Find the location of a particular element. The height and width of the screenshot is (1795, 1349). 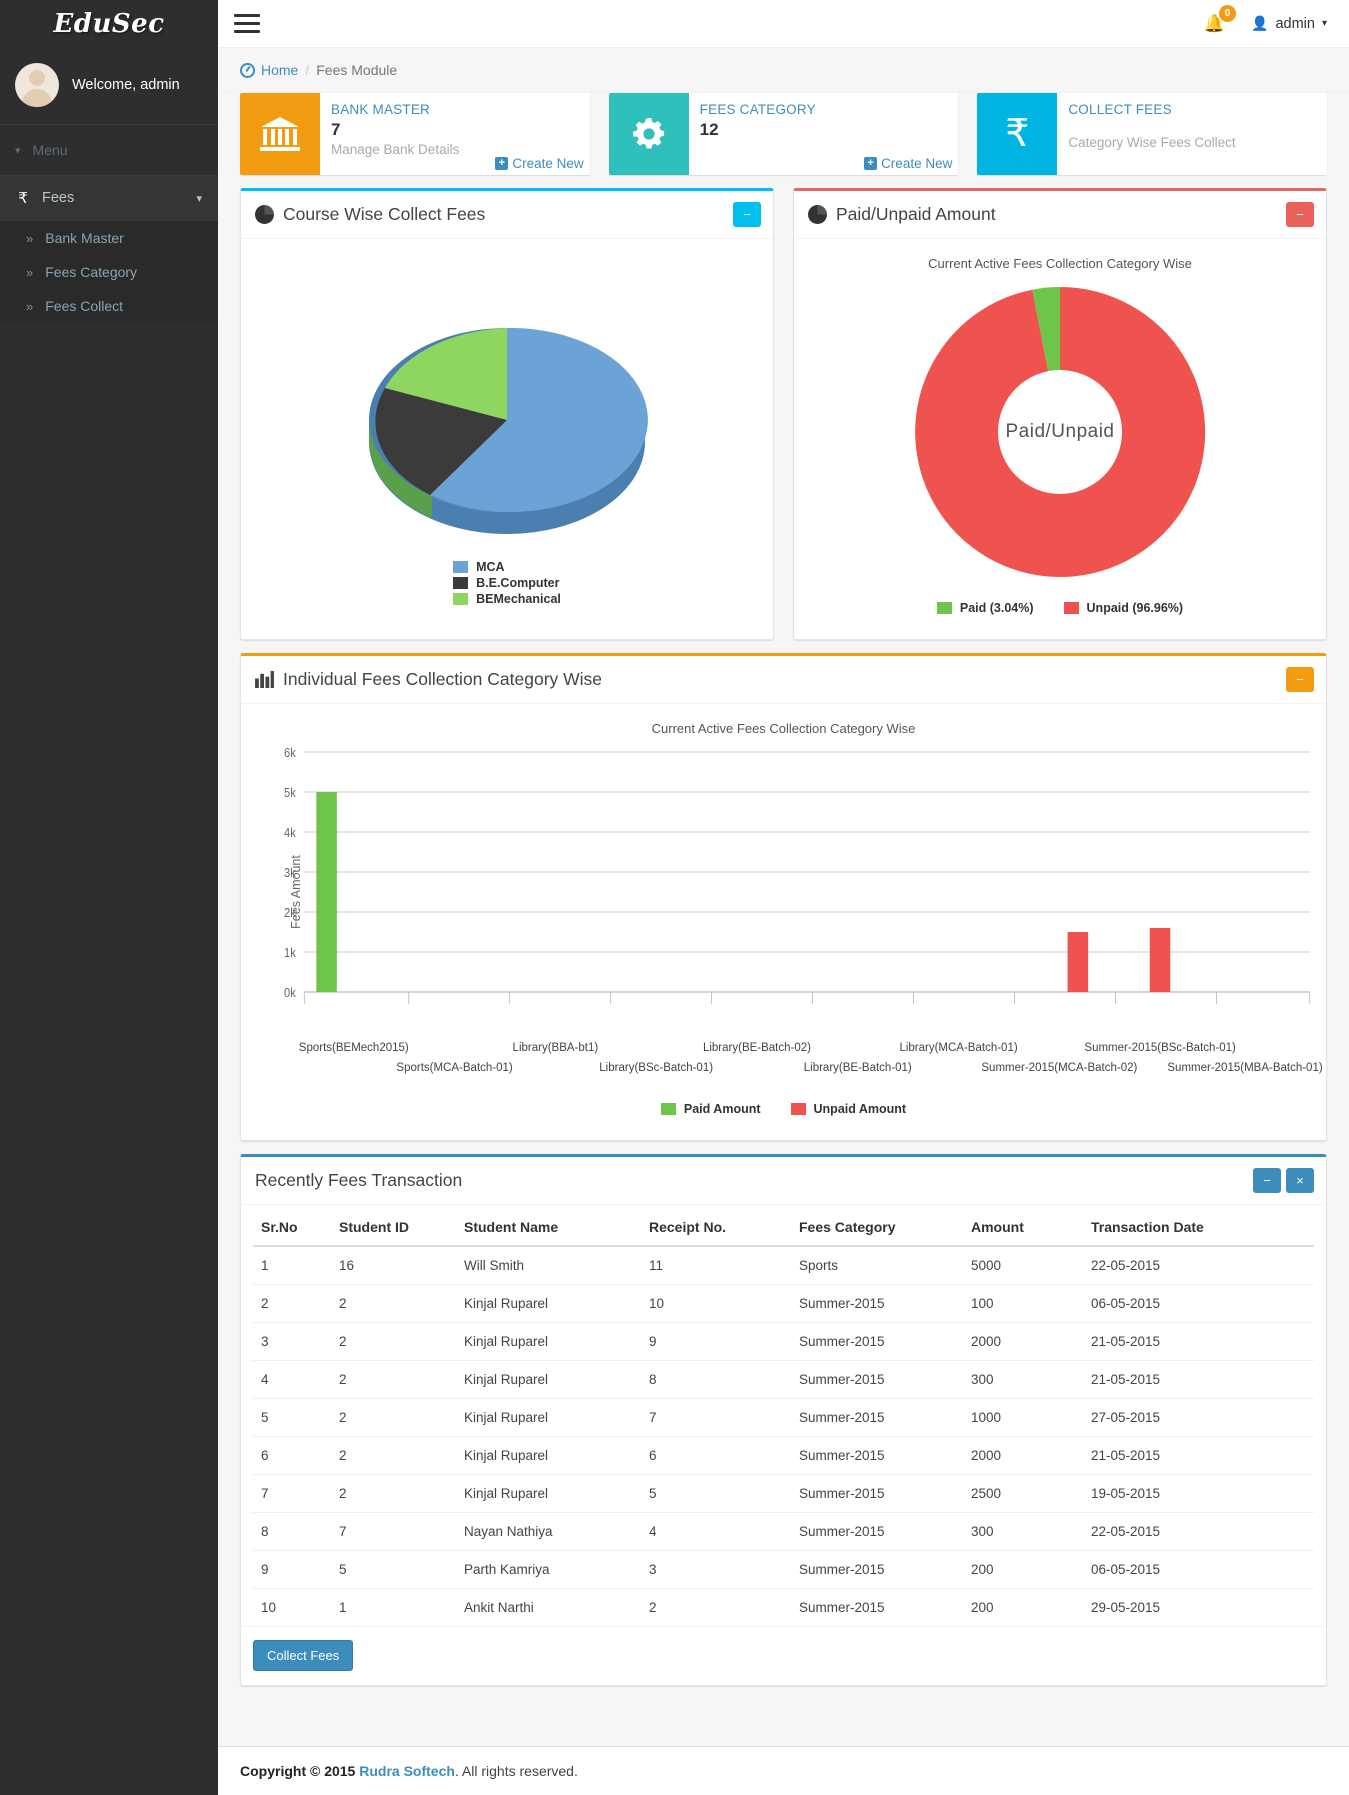

user-menu: 👤 admin ▾ is located at coordinates (1289, 23).